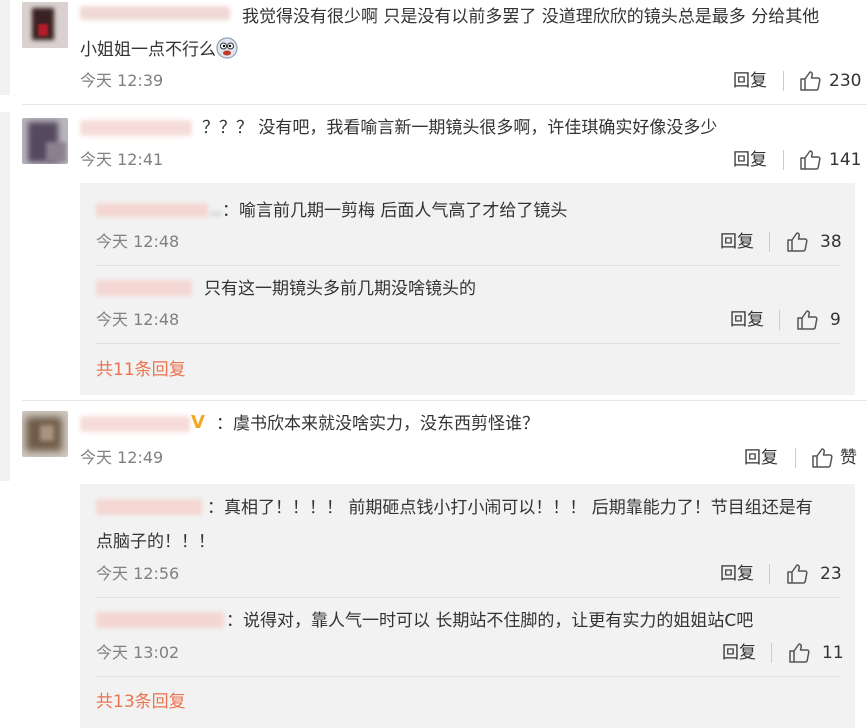  Describe the element at coordinates (340, 289) in the screenshot. I see `reply-text: 只有这一期镜头多前几期没啥镜头的` at that location.